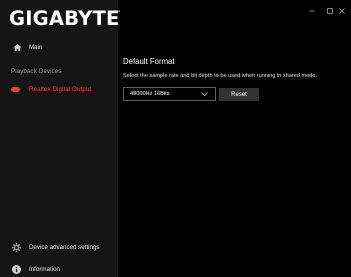 This screenshot has height=277, width=351. I want to click on gear-icon, so click(16, 247).